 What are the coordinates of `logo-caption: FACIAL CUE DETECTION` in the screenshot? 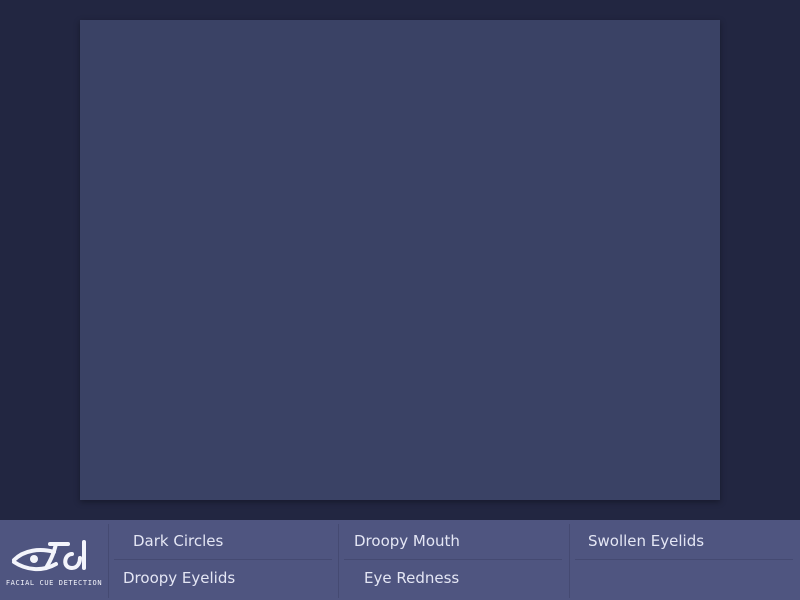 It's located at (54, 583).